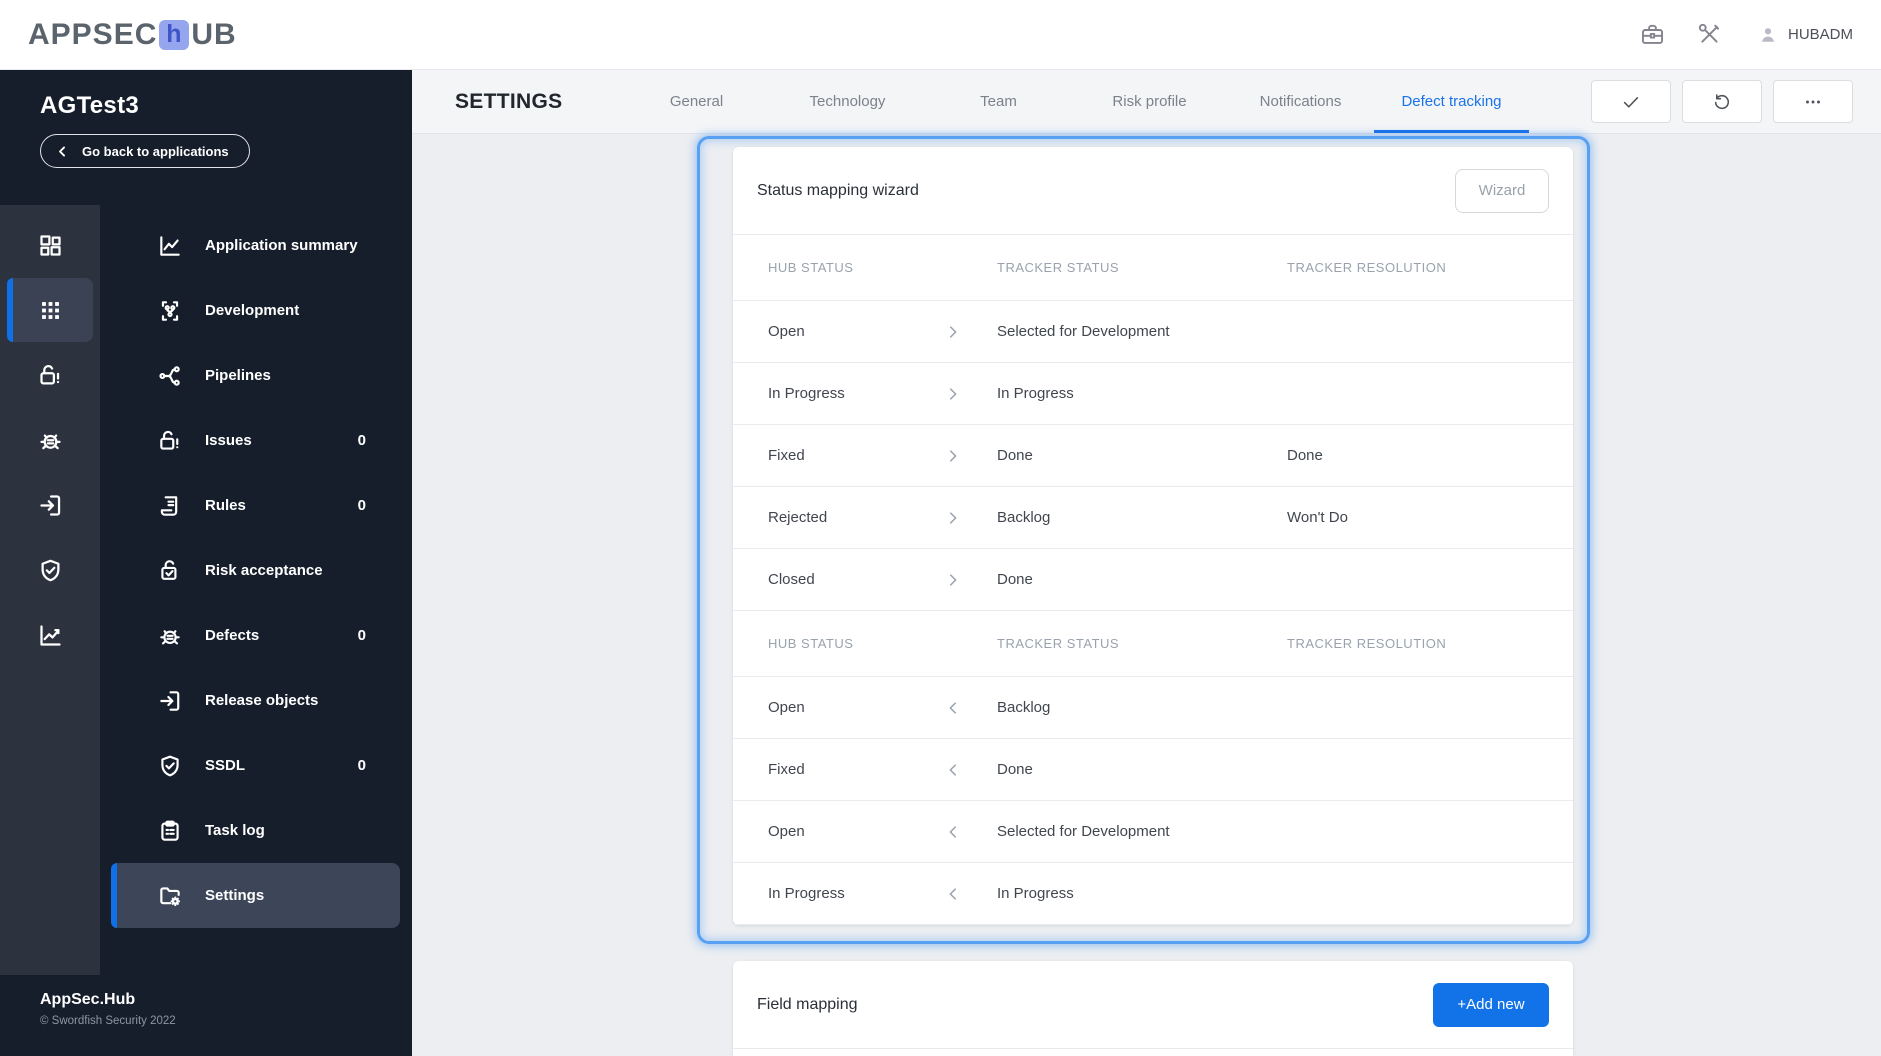 This screenshot has height=1056, width=1881. What do you see at coordinates (1451, 101) in the screenshot?
I see `tab-defect-tracking: Defect tracking` at bounding box center [1451, 101].